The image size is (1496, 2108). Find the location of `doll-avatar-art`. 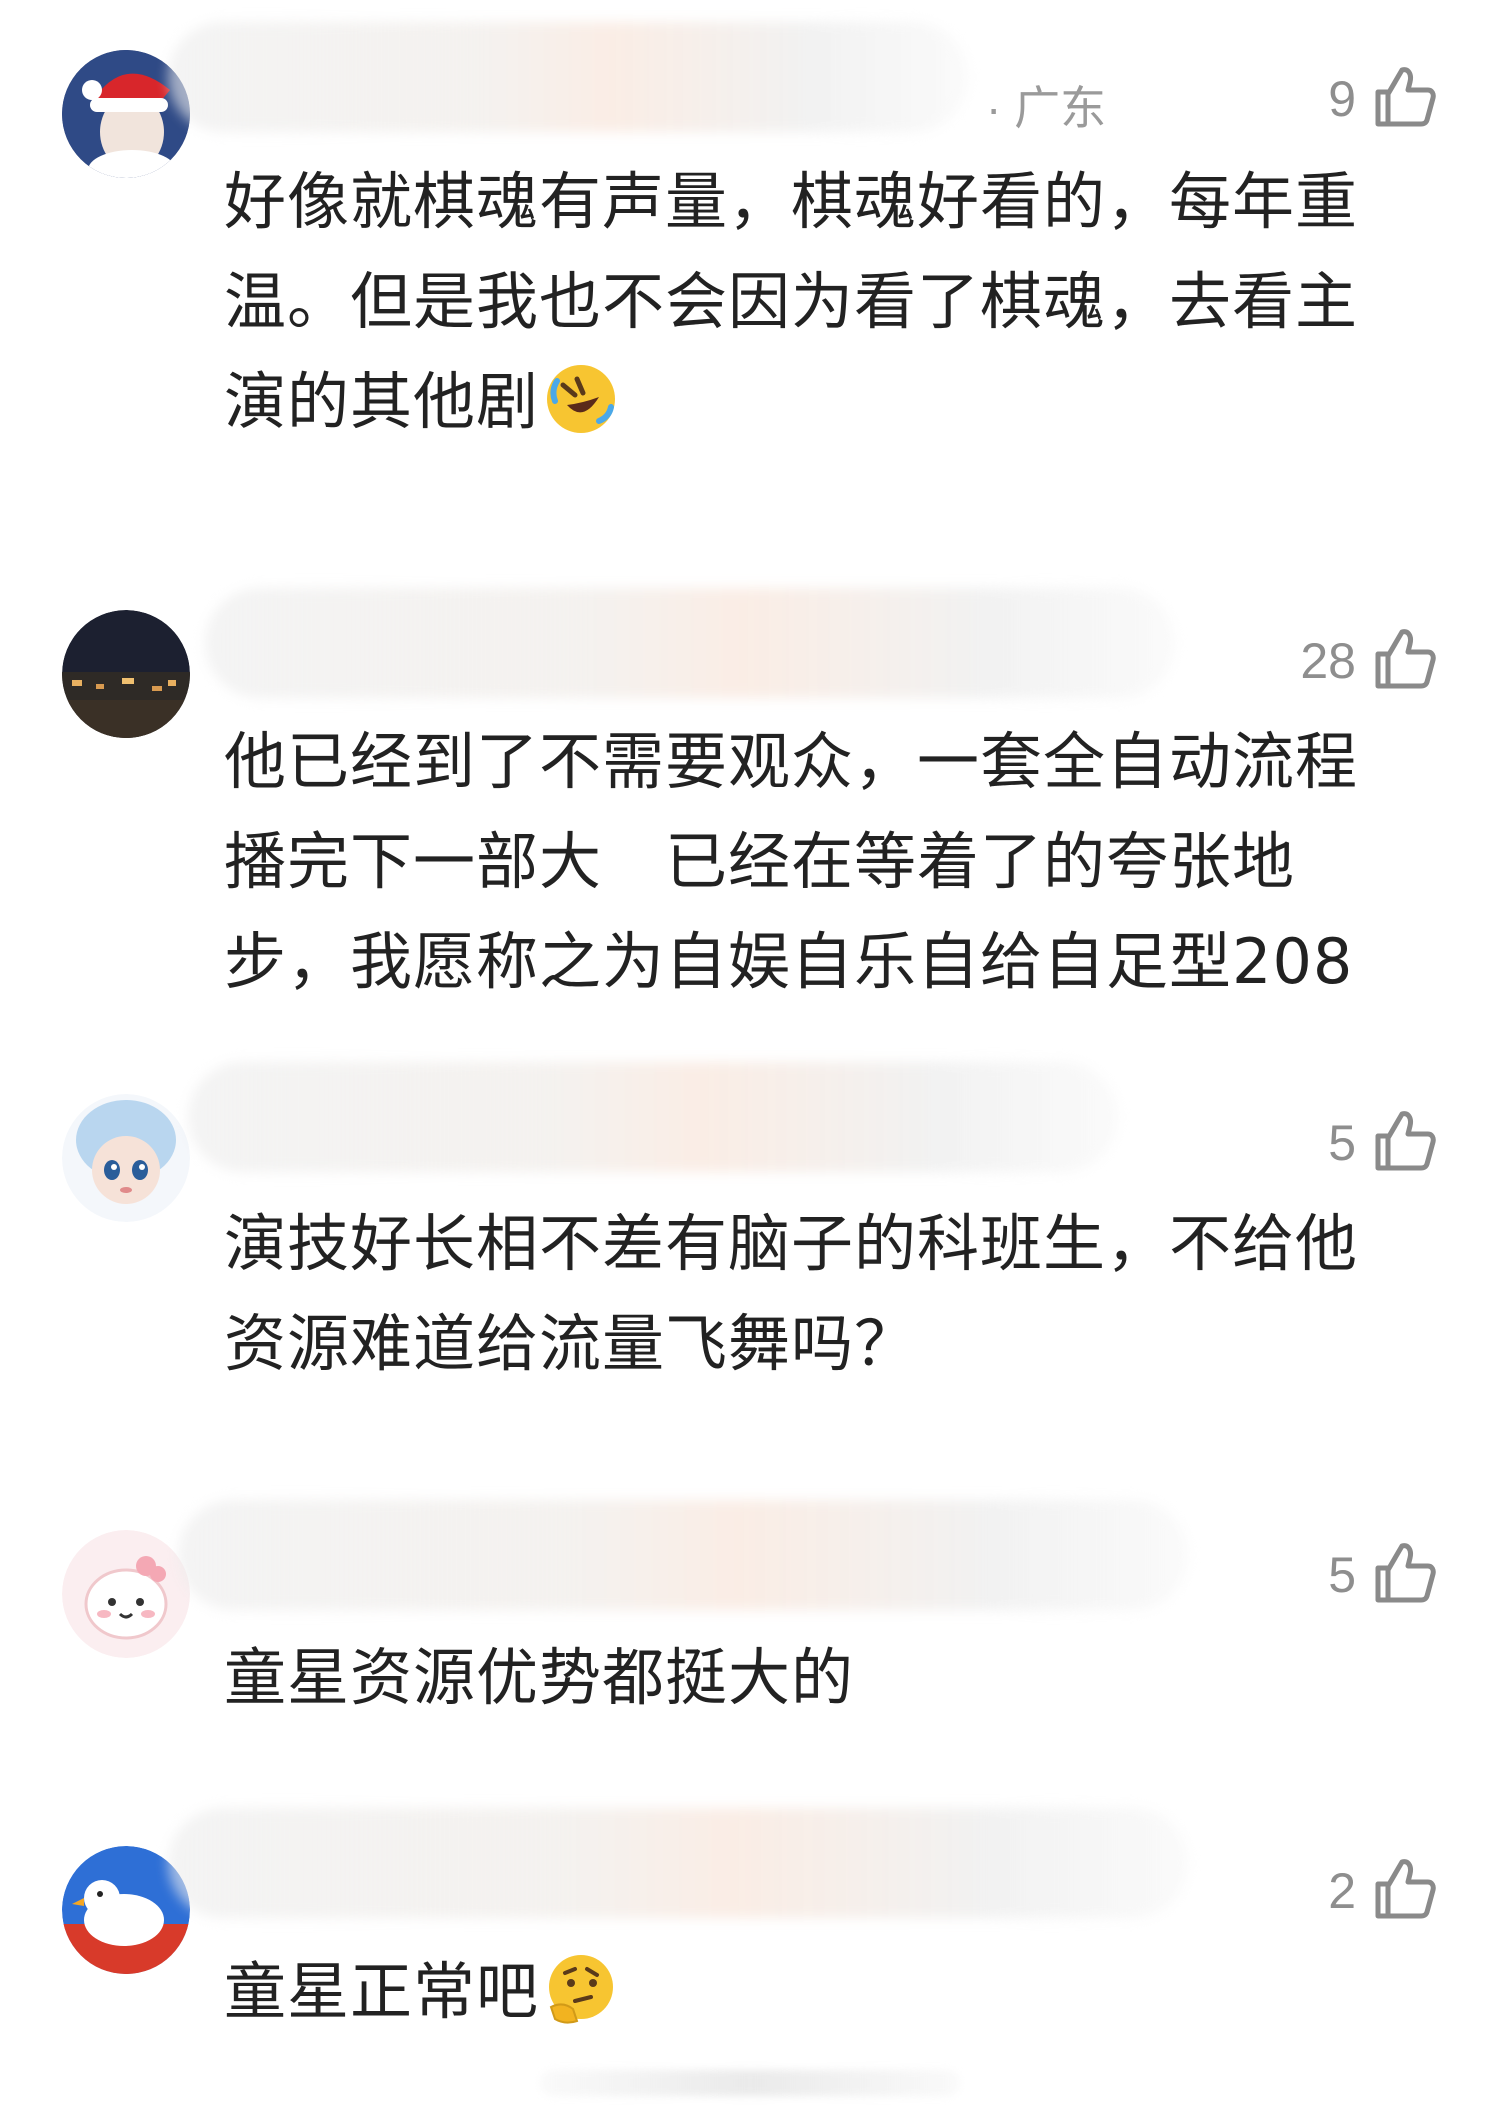

doll-avatar-art is located at coordinates (126, 1158).